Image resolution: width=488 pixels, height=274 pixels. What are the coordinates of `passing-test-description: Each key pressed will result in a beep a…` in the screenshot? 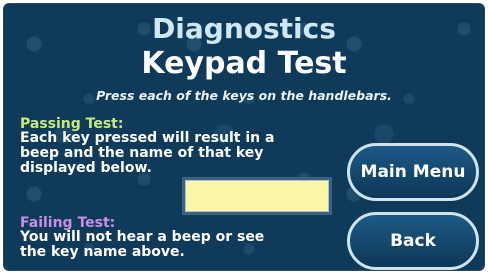 It's located at (180, 153).